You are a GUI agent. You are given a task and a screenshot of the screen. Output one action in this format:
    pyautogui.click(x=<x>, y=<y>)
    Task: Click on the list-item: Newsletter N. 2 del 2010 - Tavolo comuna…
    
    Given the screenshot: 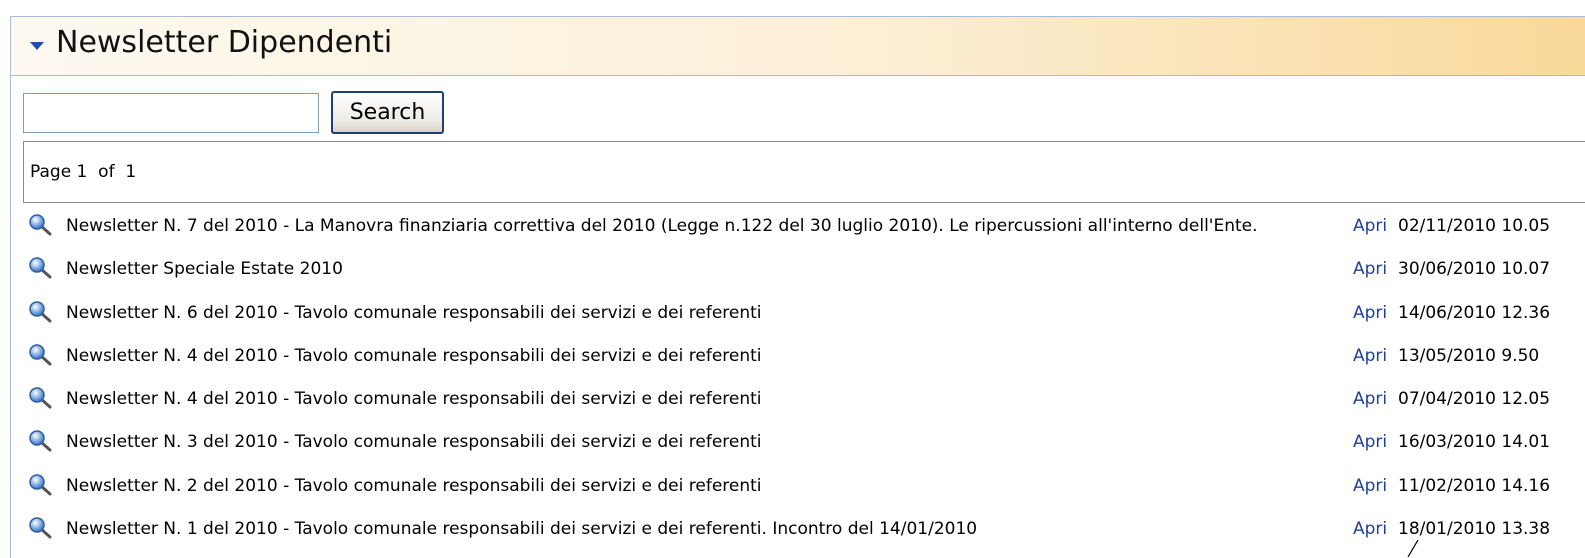 What is the action you would take?
    pyautogui.click(x=798, y=486)
    